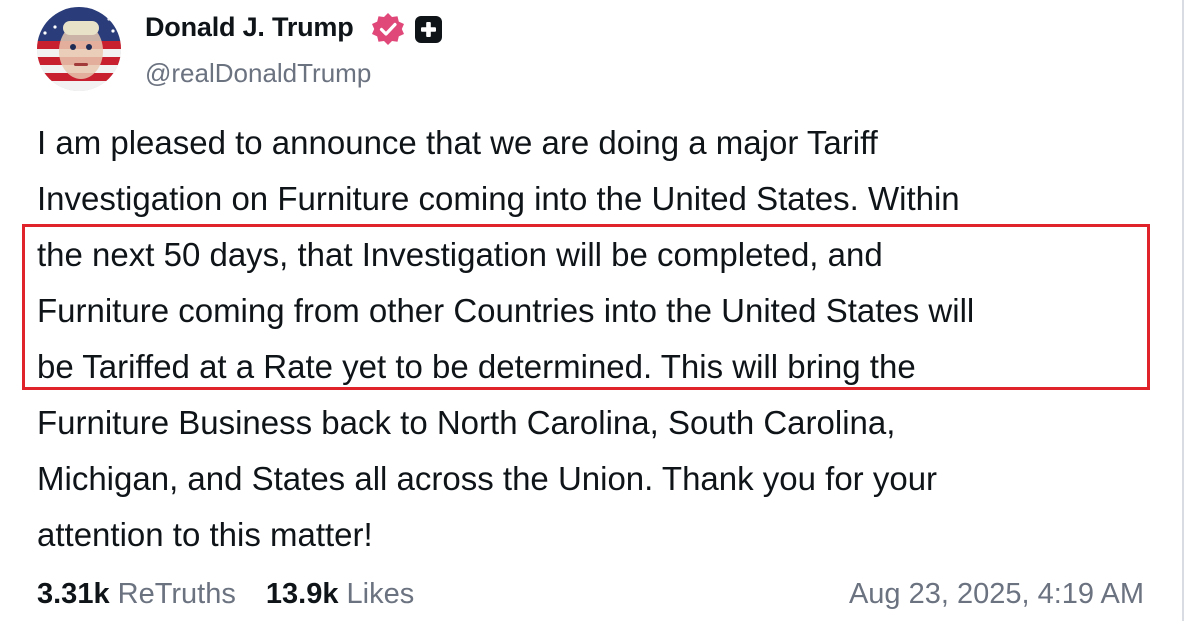 This screenshot has width=1190, height=621. I want to click on author-handle: @realDonaldTrump, so click(258, 73).